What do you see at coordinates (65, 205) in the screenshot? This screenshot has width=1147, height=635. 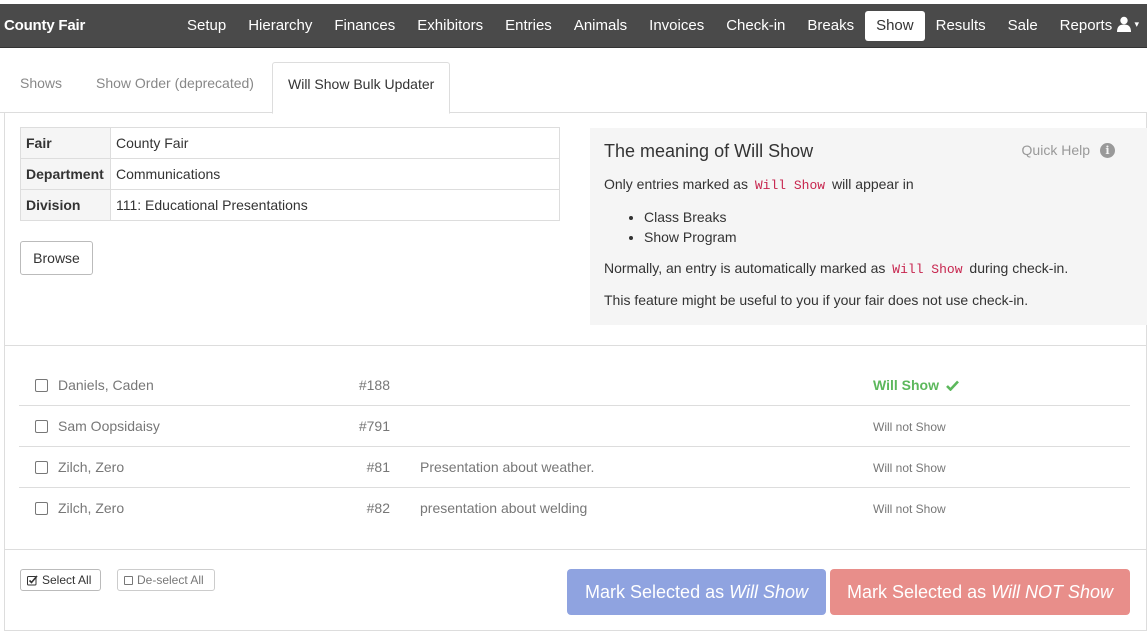 I see `info-key: Division` at bounding box center [65, 205].